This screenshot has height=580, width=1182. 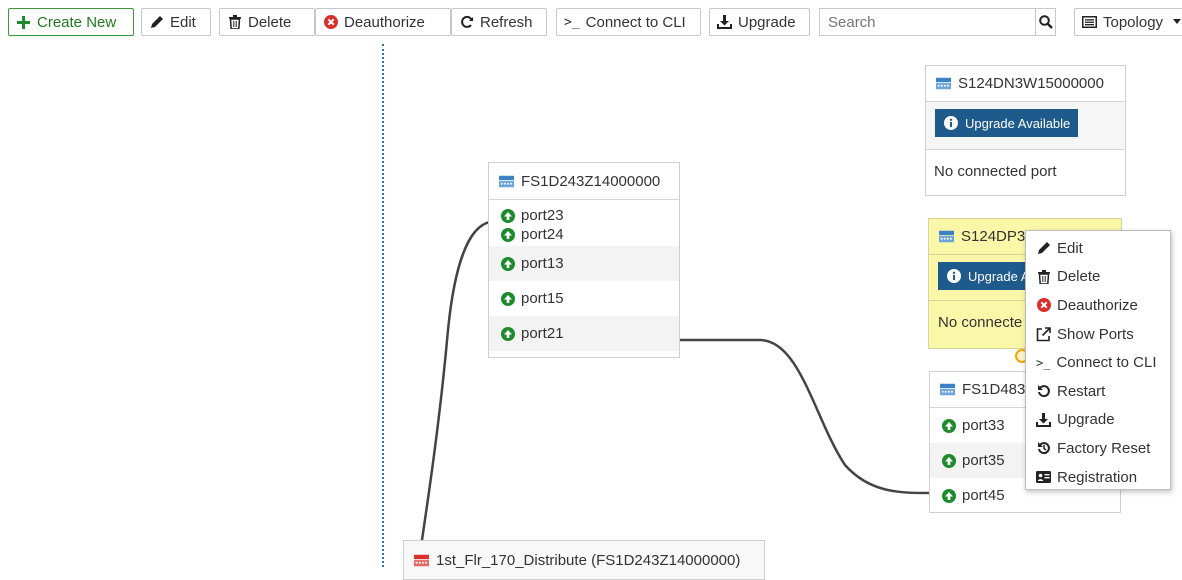 What do you see at coordinates (1098, 248) in the screenshot?
I see `menu-item-edit: Edit` at bounding box center [1098, 248].